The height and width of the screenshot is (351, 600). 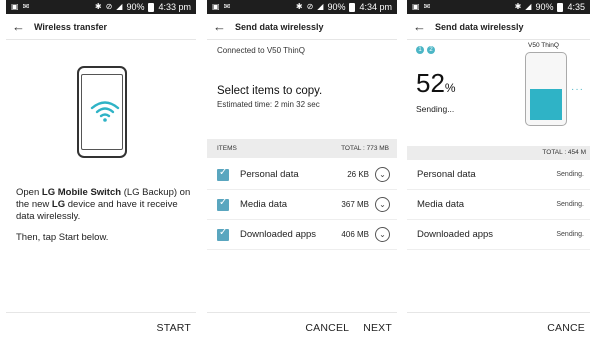 I want to click on checkbox-downloaded-apps, so click(x=223, y=234).